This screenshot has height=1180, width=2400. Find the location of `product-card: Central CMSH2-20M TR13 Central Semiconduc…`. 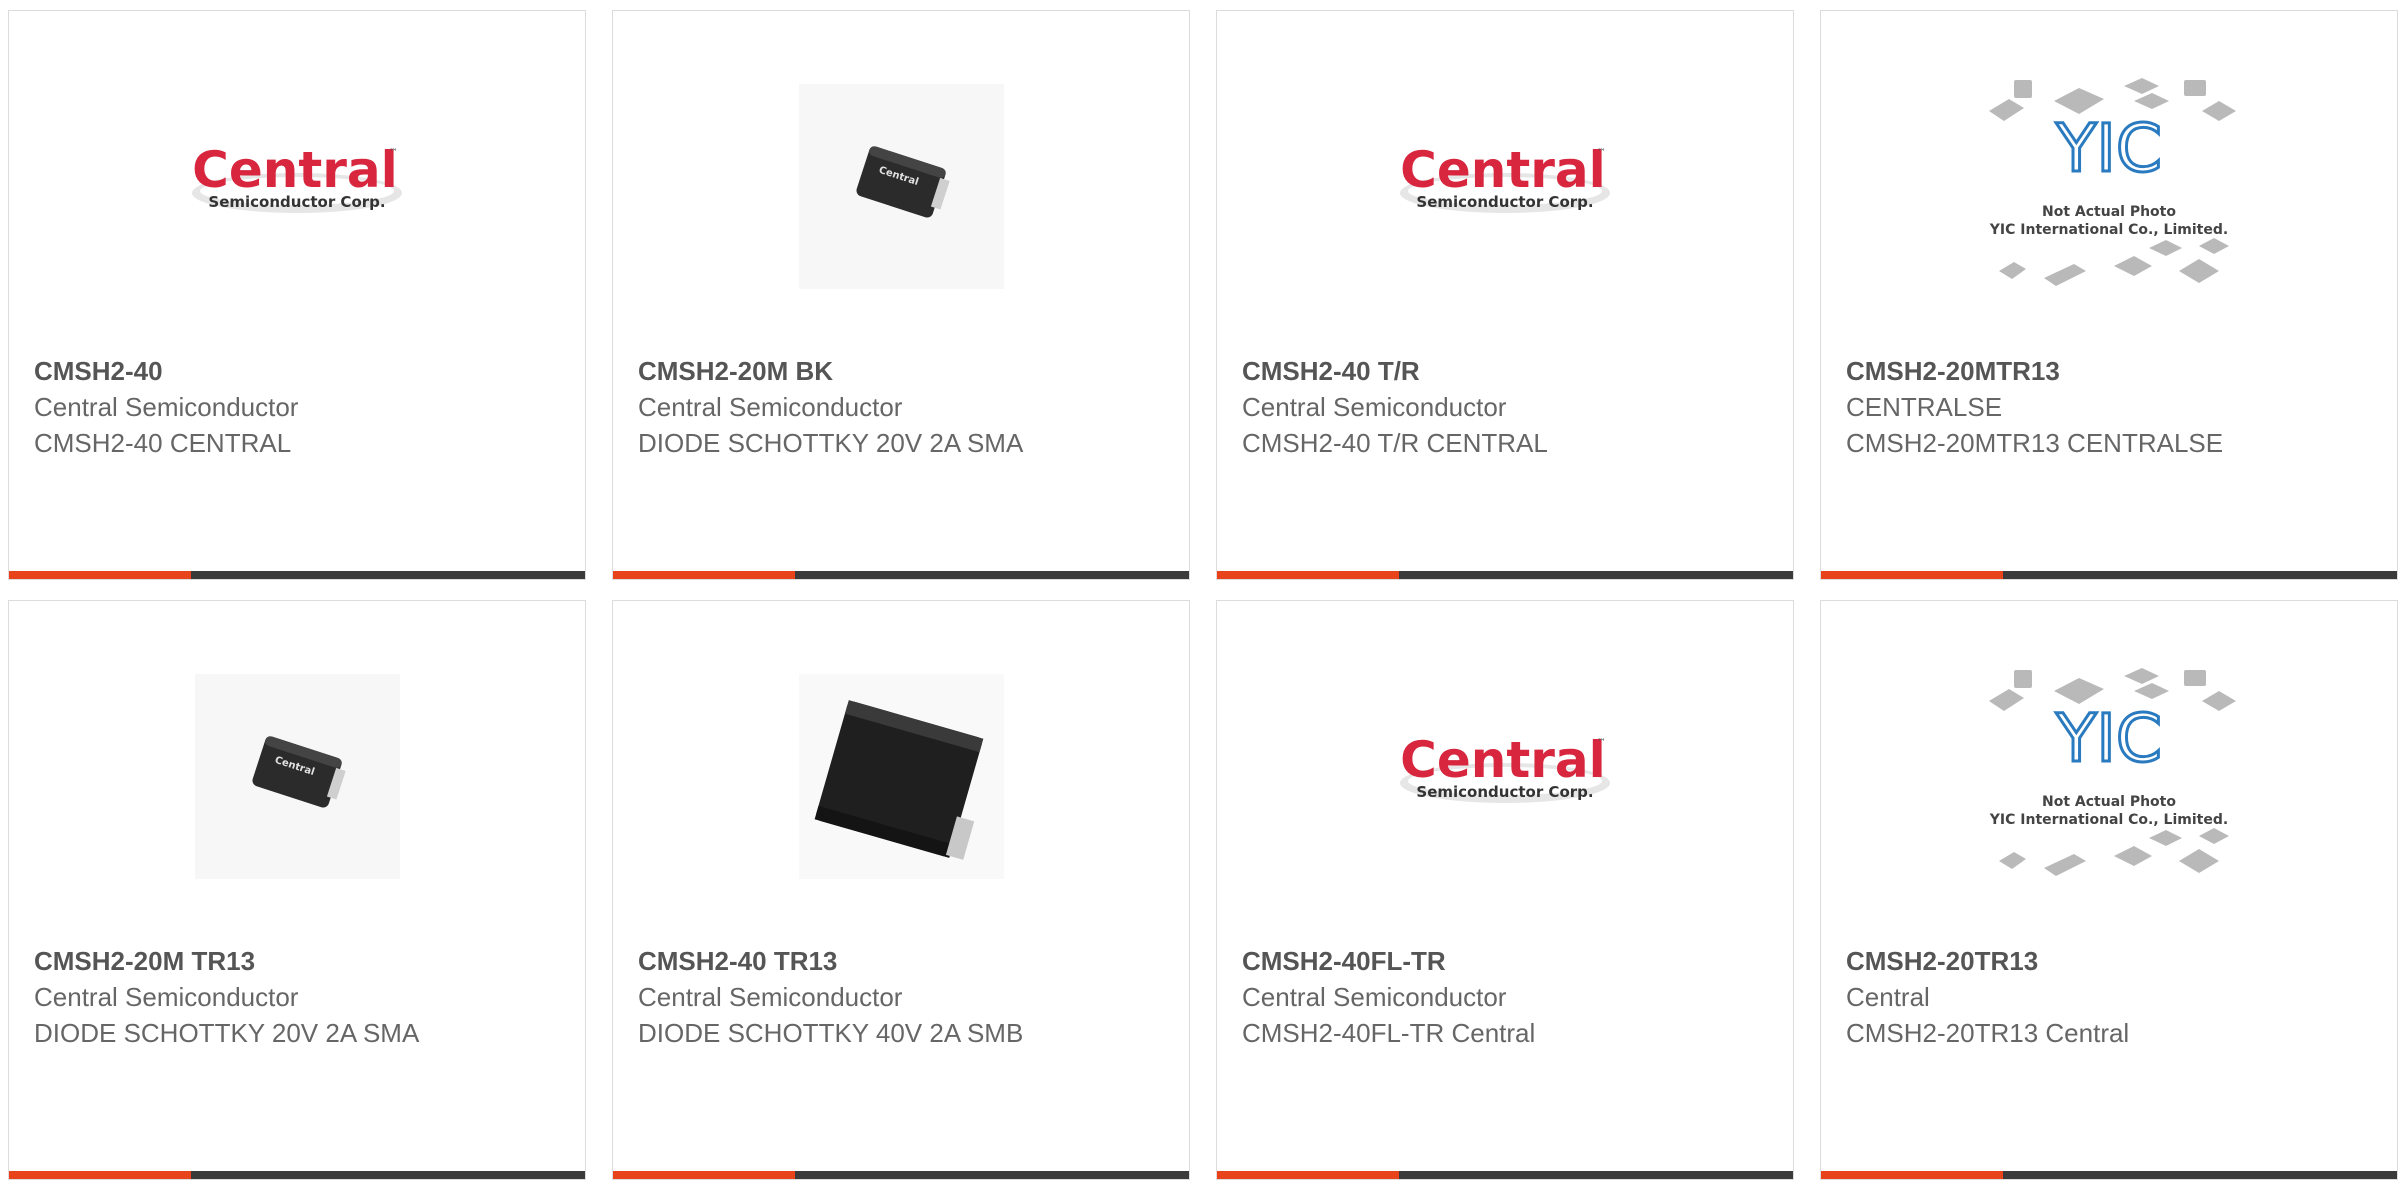

product-card: Central CMSH2-20M TR13 Central Semiconduc… is located at coordinates (297, 890).